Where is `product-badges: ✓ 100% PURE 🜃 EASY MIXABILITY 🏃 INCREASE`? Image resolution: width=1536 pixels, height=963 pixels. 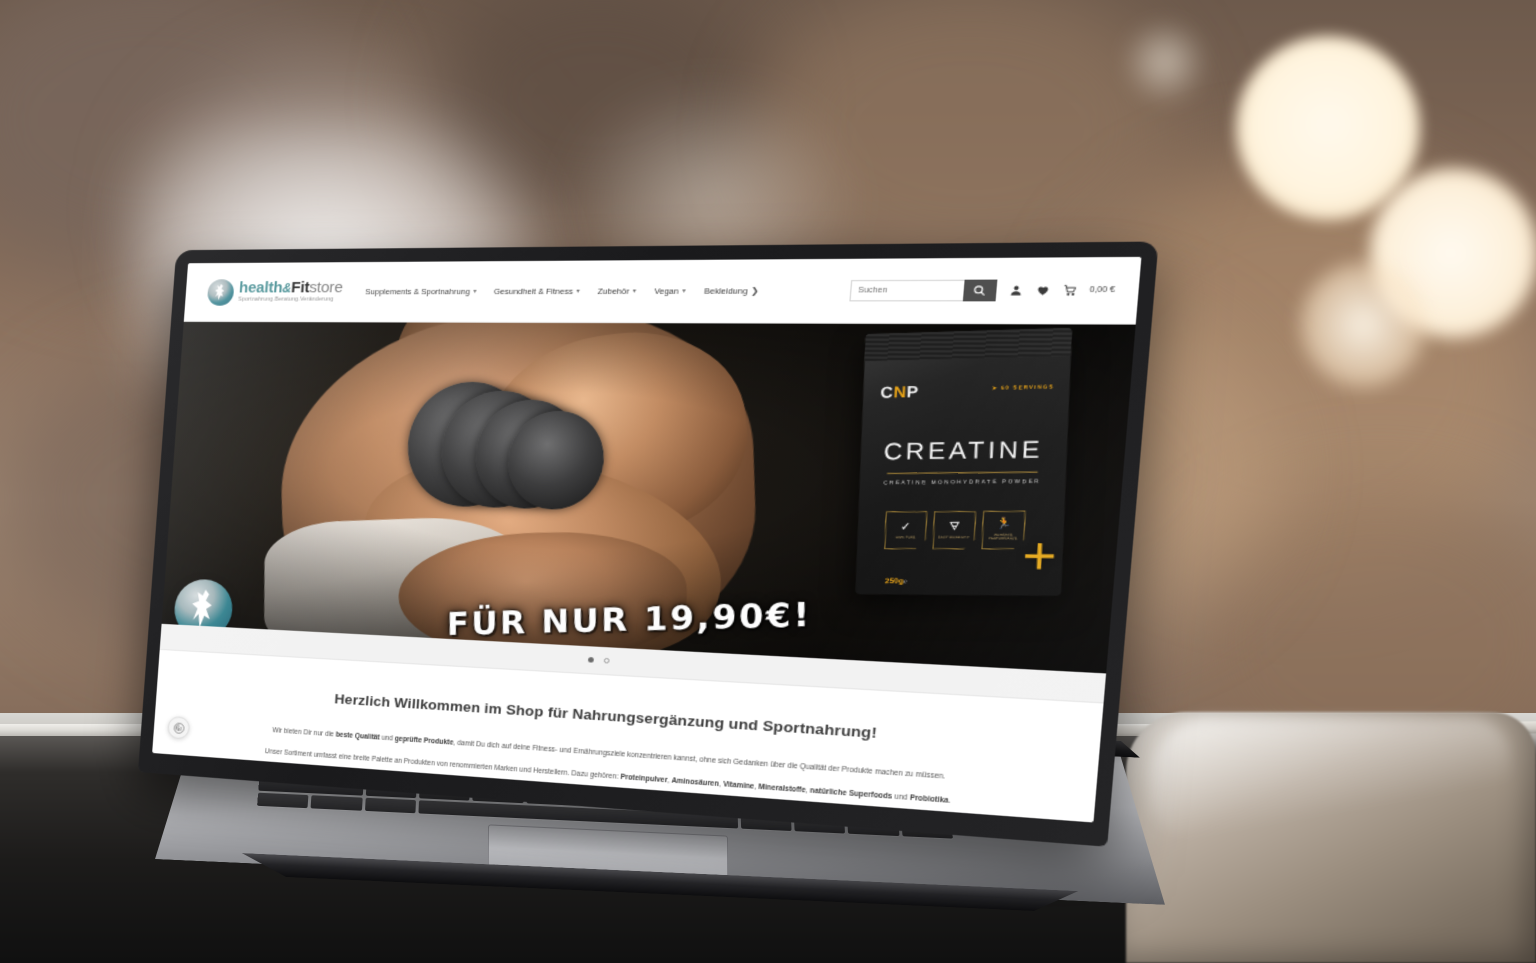
product-badges: ✓ 100% PURE 🜃 EASY MIXABILITY 🏃 INCREASE is located at coordinates (955, 530).